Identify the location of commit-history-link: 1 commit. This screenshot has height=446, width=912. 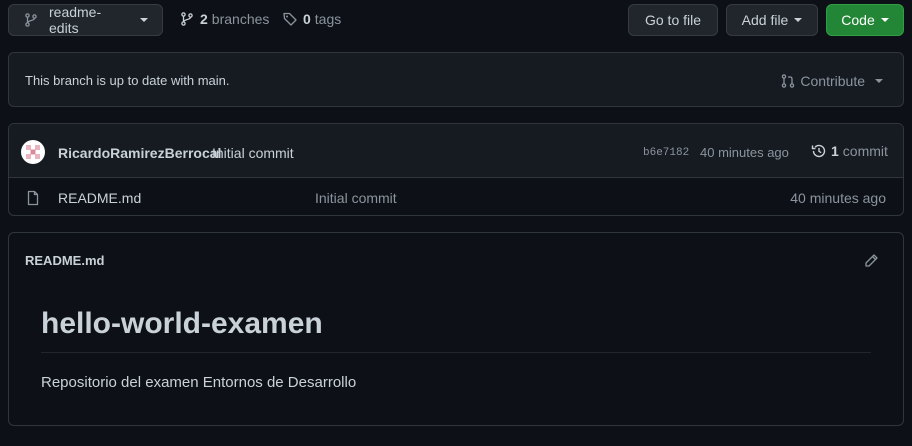
(849, 151).